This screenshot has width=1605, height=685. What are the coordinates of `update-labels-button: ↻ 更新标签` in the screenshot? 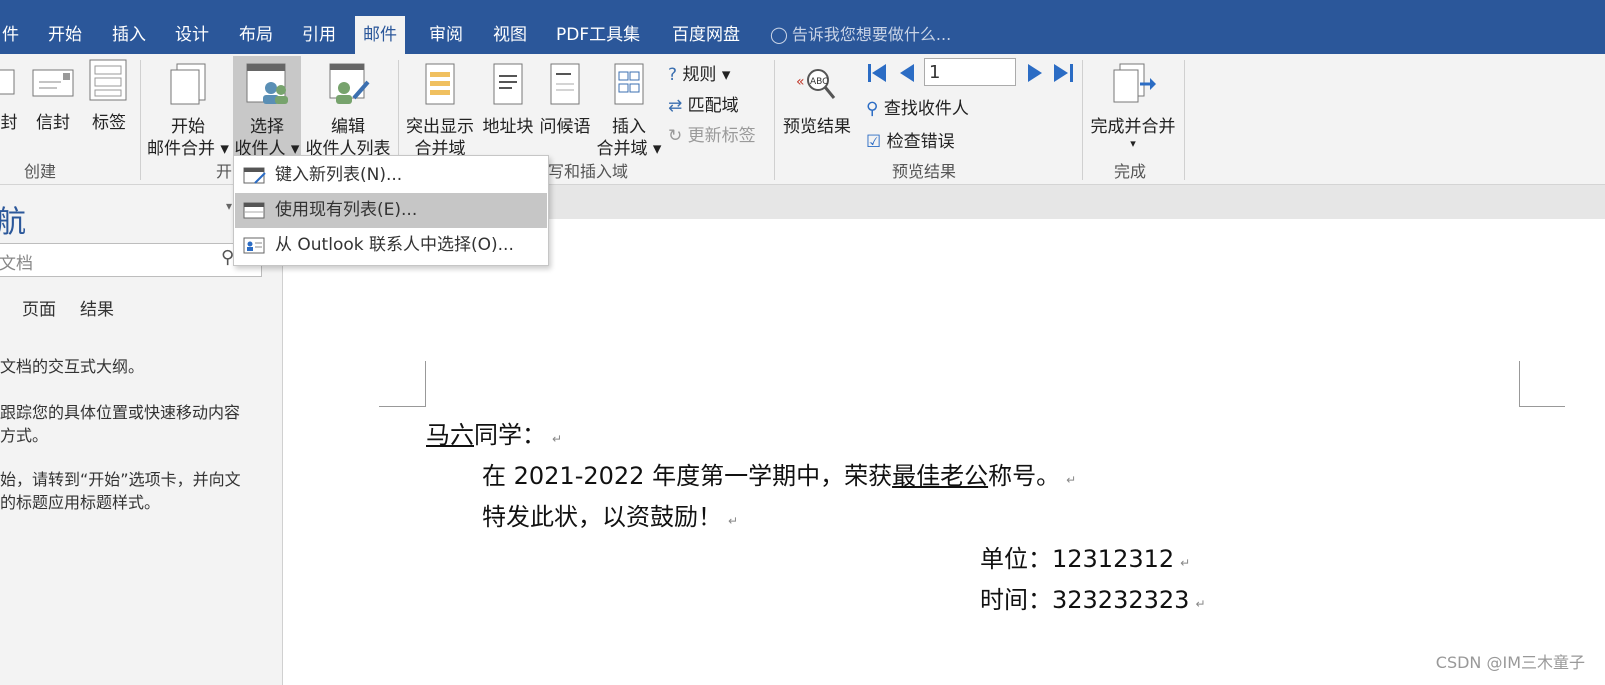 It's located at (712, 133).